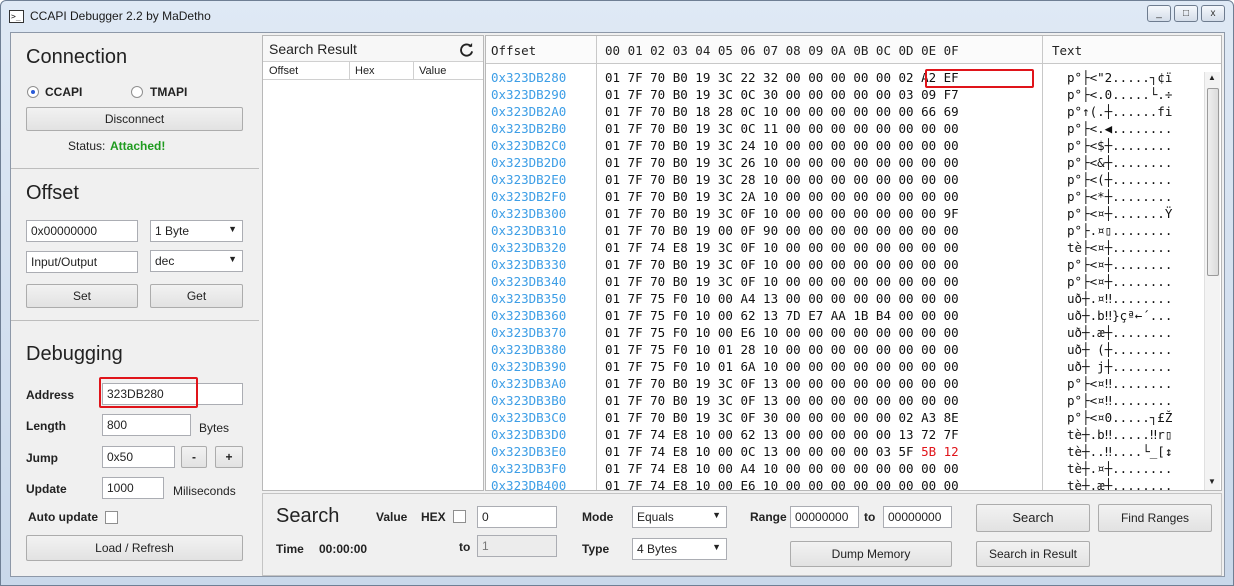 Image resolution: width=1234 pixels, height=586 pixels. What do you see at coordinates (528, 111) in the screenshot?
I see `row-offset: 0x323DB2A0` at bounding box center [528, 111].